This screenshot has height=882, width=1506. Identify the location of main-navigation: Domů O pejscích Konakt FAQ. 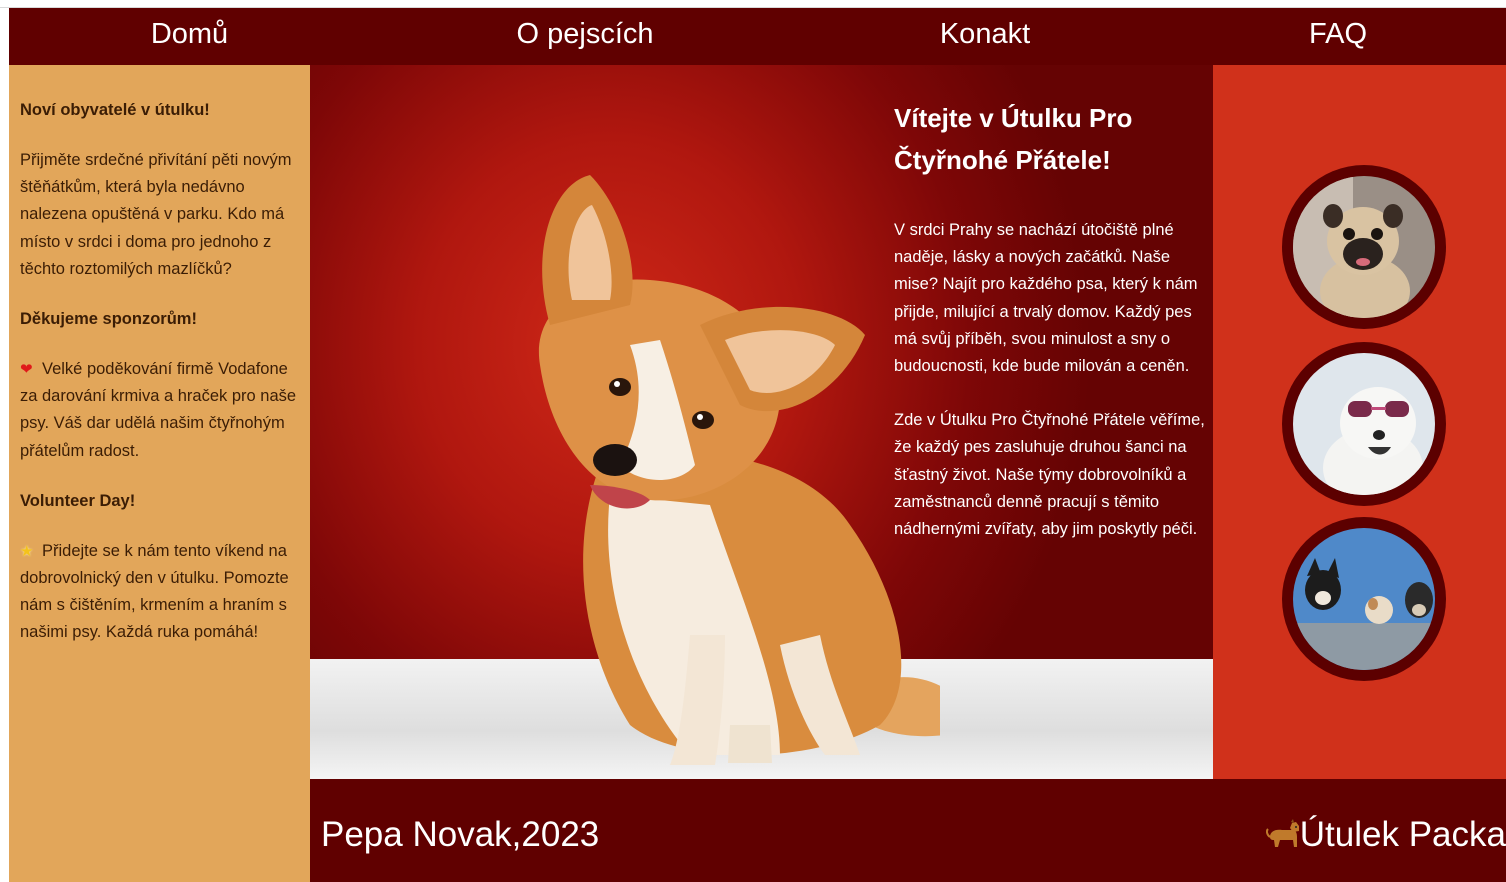
(757, 36).